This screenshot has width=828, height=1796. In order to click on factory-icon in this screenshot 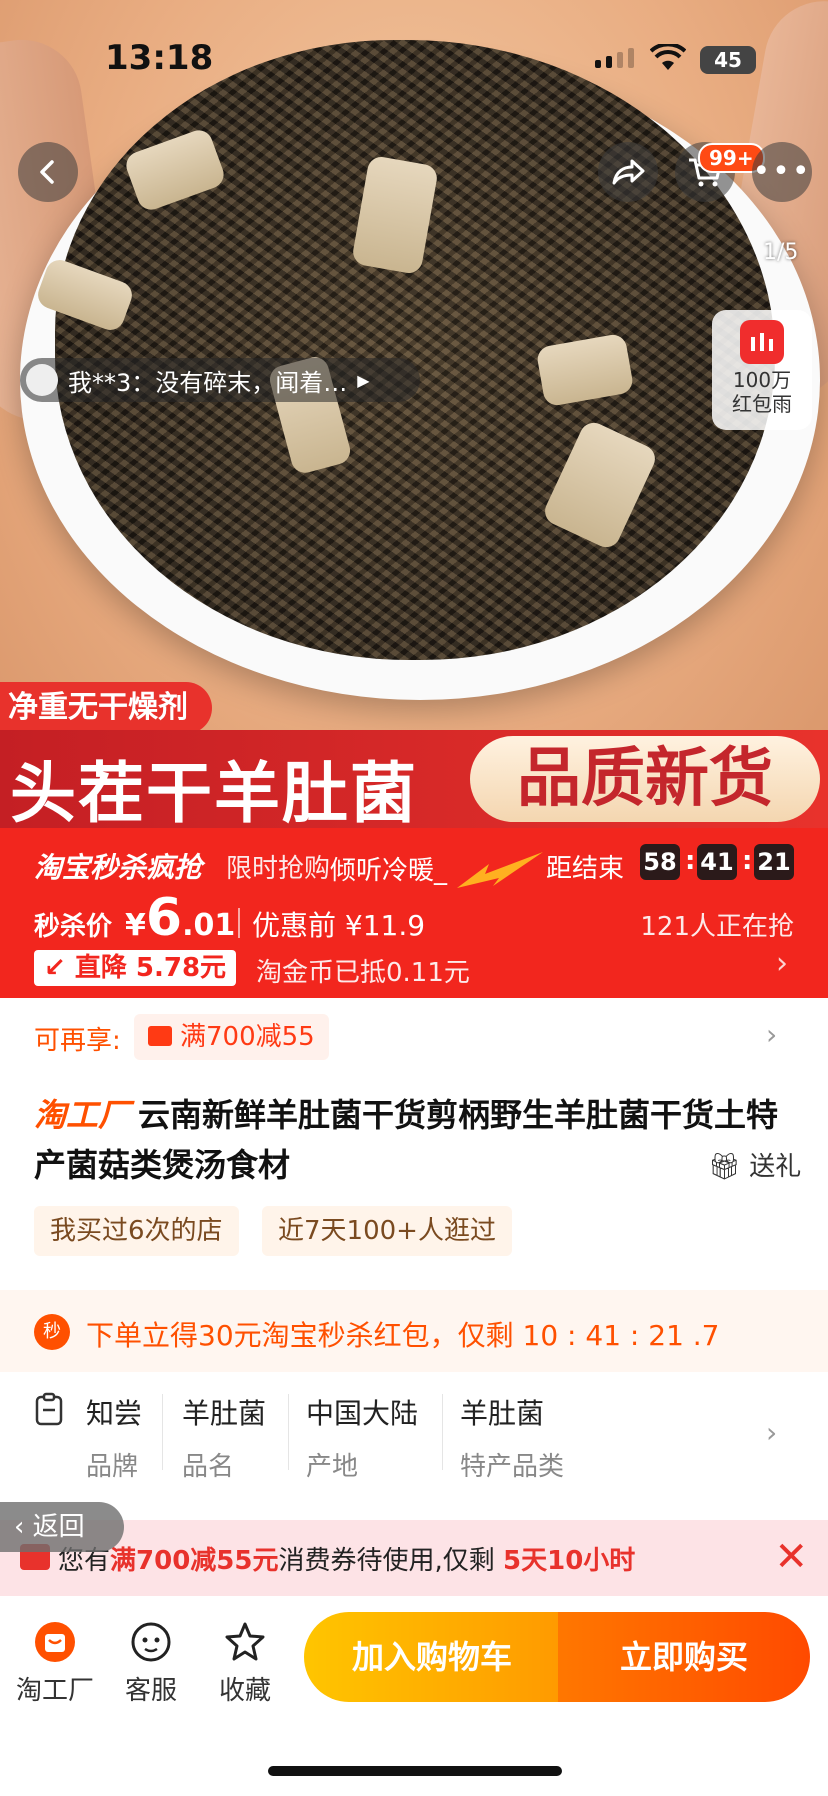, I will do `click(55, 1642)`.